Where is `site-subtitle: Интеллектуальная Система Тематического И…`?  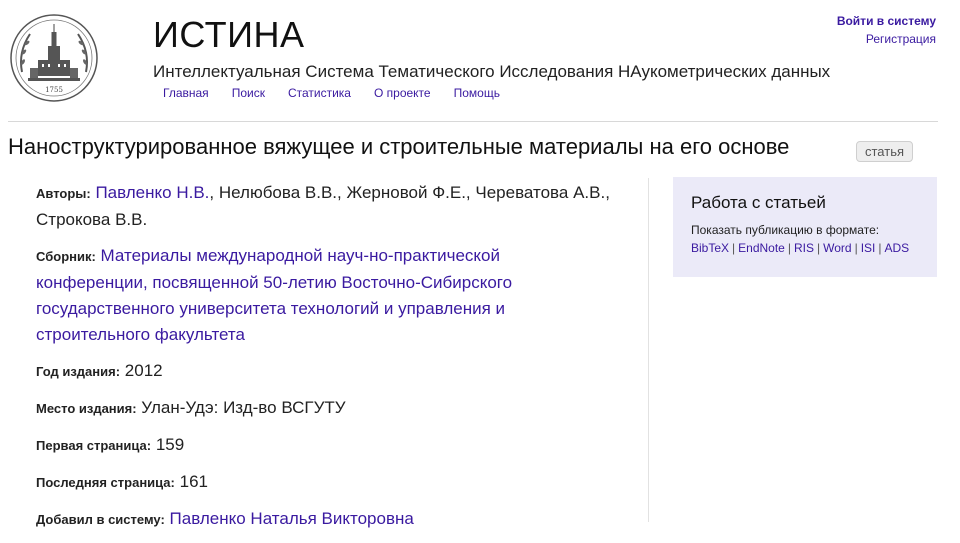 site-subtitle: Интеллектуальная Система Тематического И… is located at coordinates (492, 71).